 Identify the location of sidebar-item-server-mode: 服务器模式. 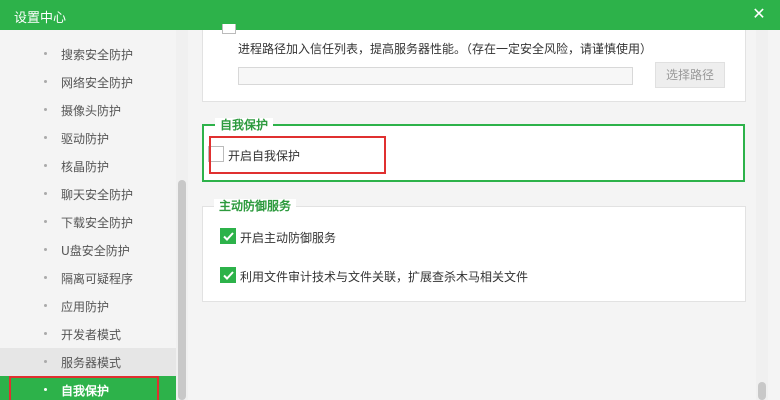
(88, 362).